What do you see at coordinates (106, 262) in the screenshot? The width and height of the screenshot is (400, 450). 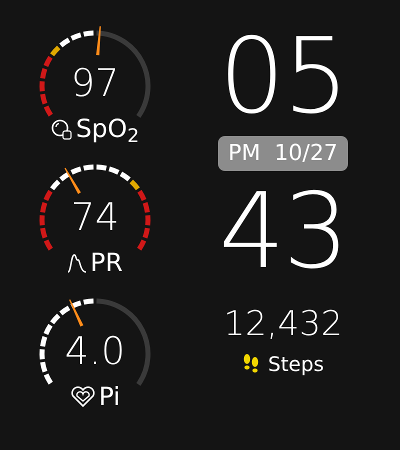 I see `gauge-label: PR` at bounding box center [106, 262].